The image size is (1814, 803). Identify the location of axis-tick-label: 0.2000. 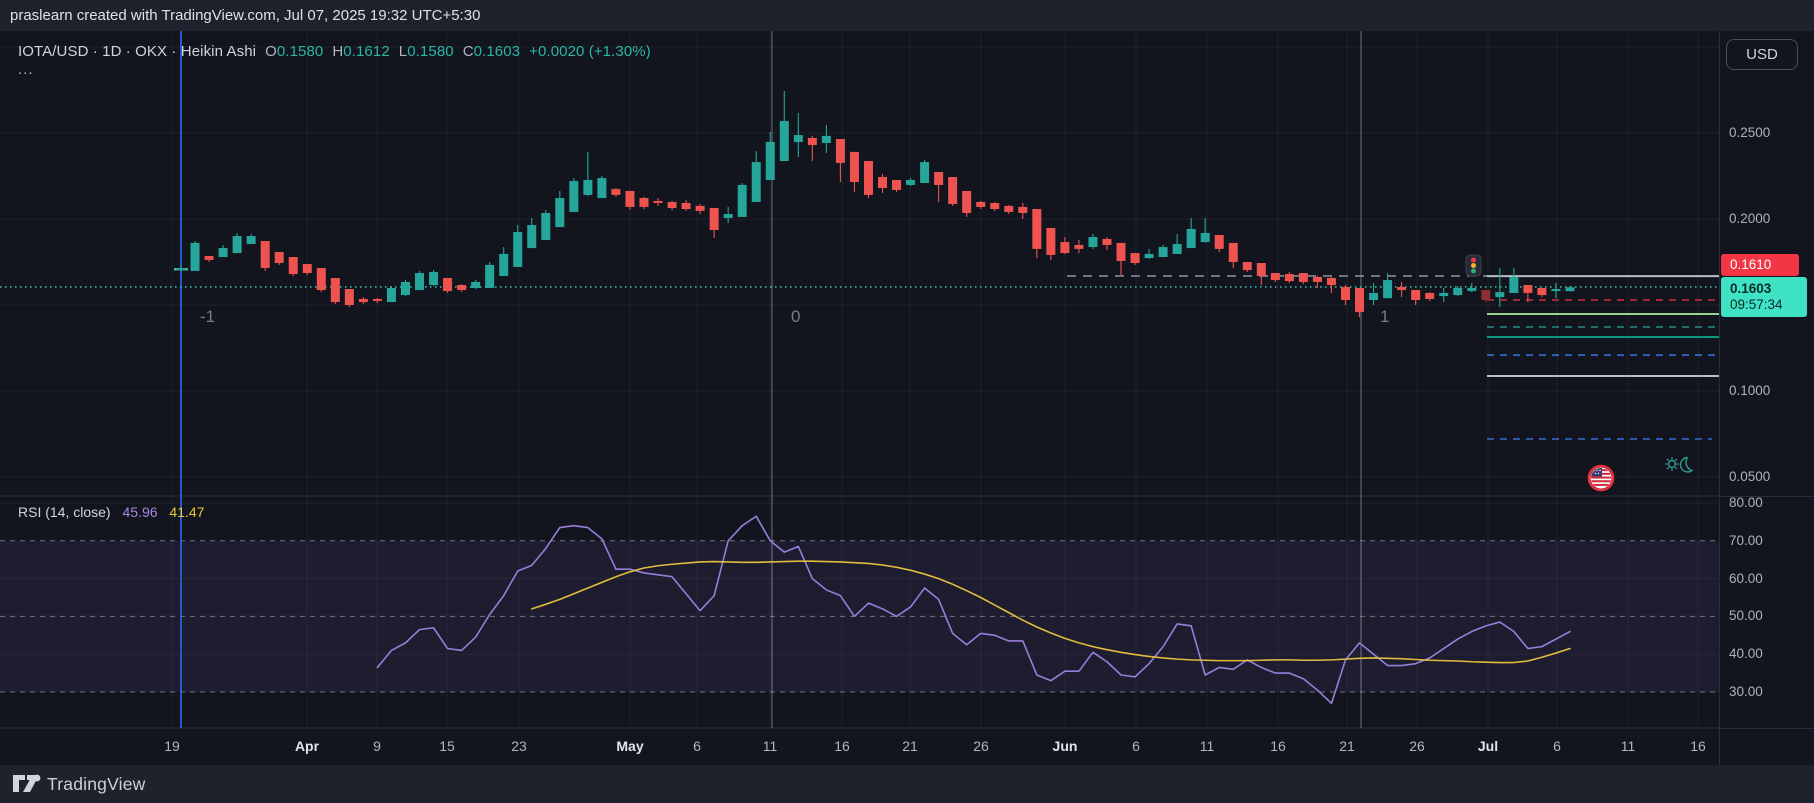
(1750, 218).